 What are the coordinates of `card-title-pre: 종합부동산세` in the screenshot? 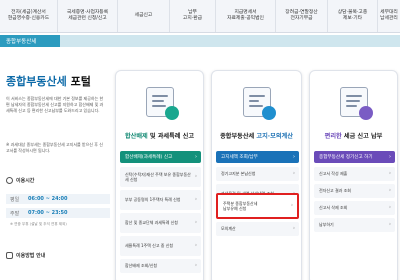 It's located at (238, 136).